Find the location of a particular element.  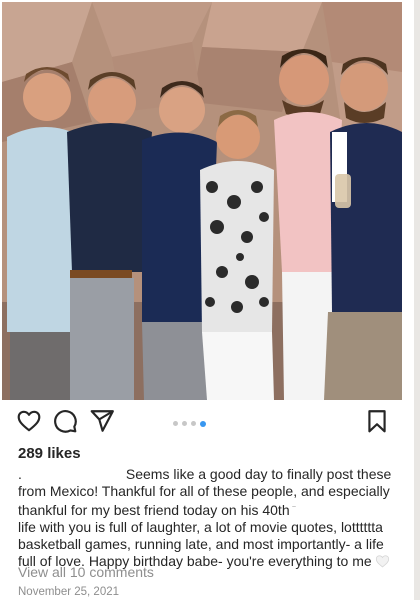

post-actions-bar is located at coordinates (202, 423).